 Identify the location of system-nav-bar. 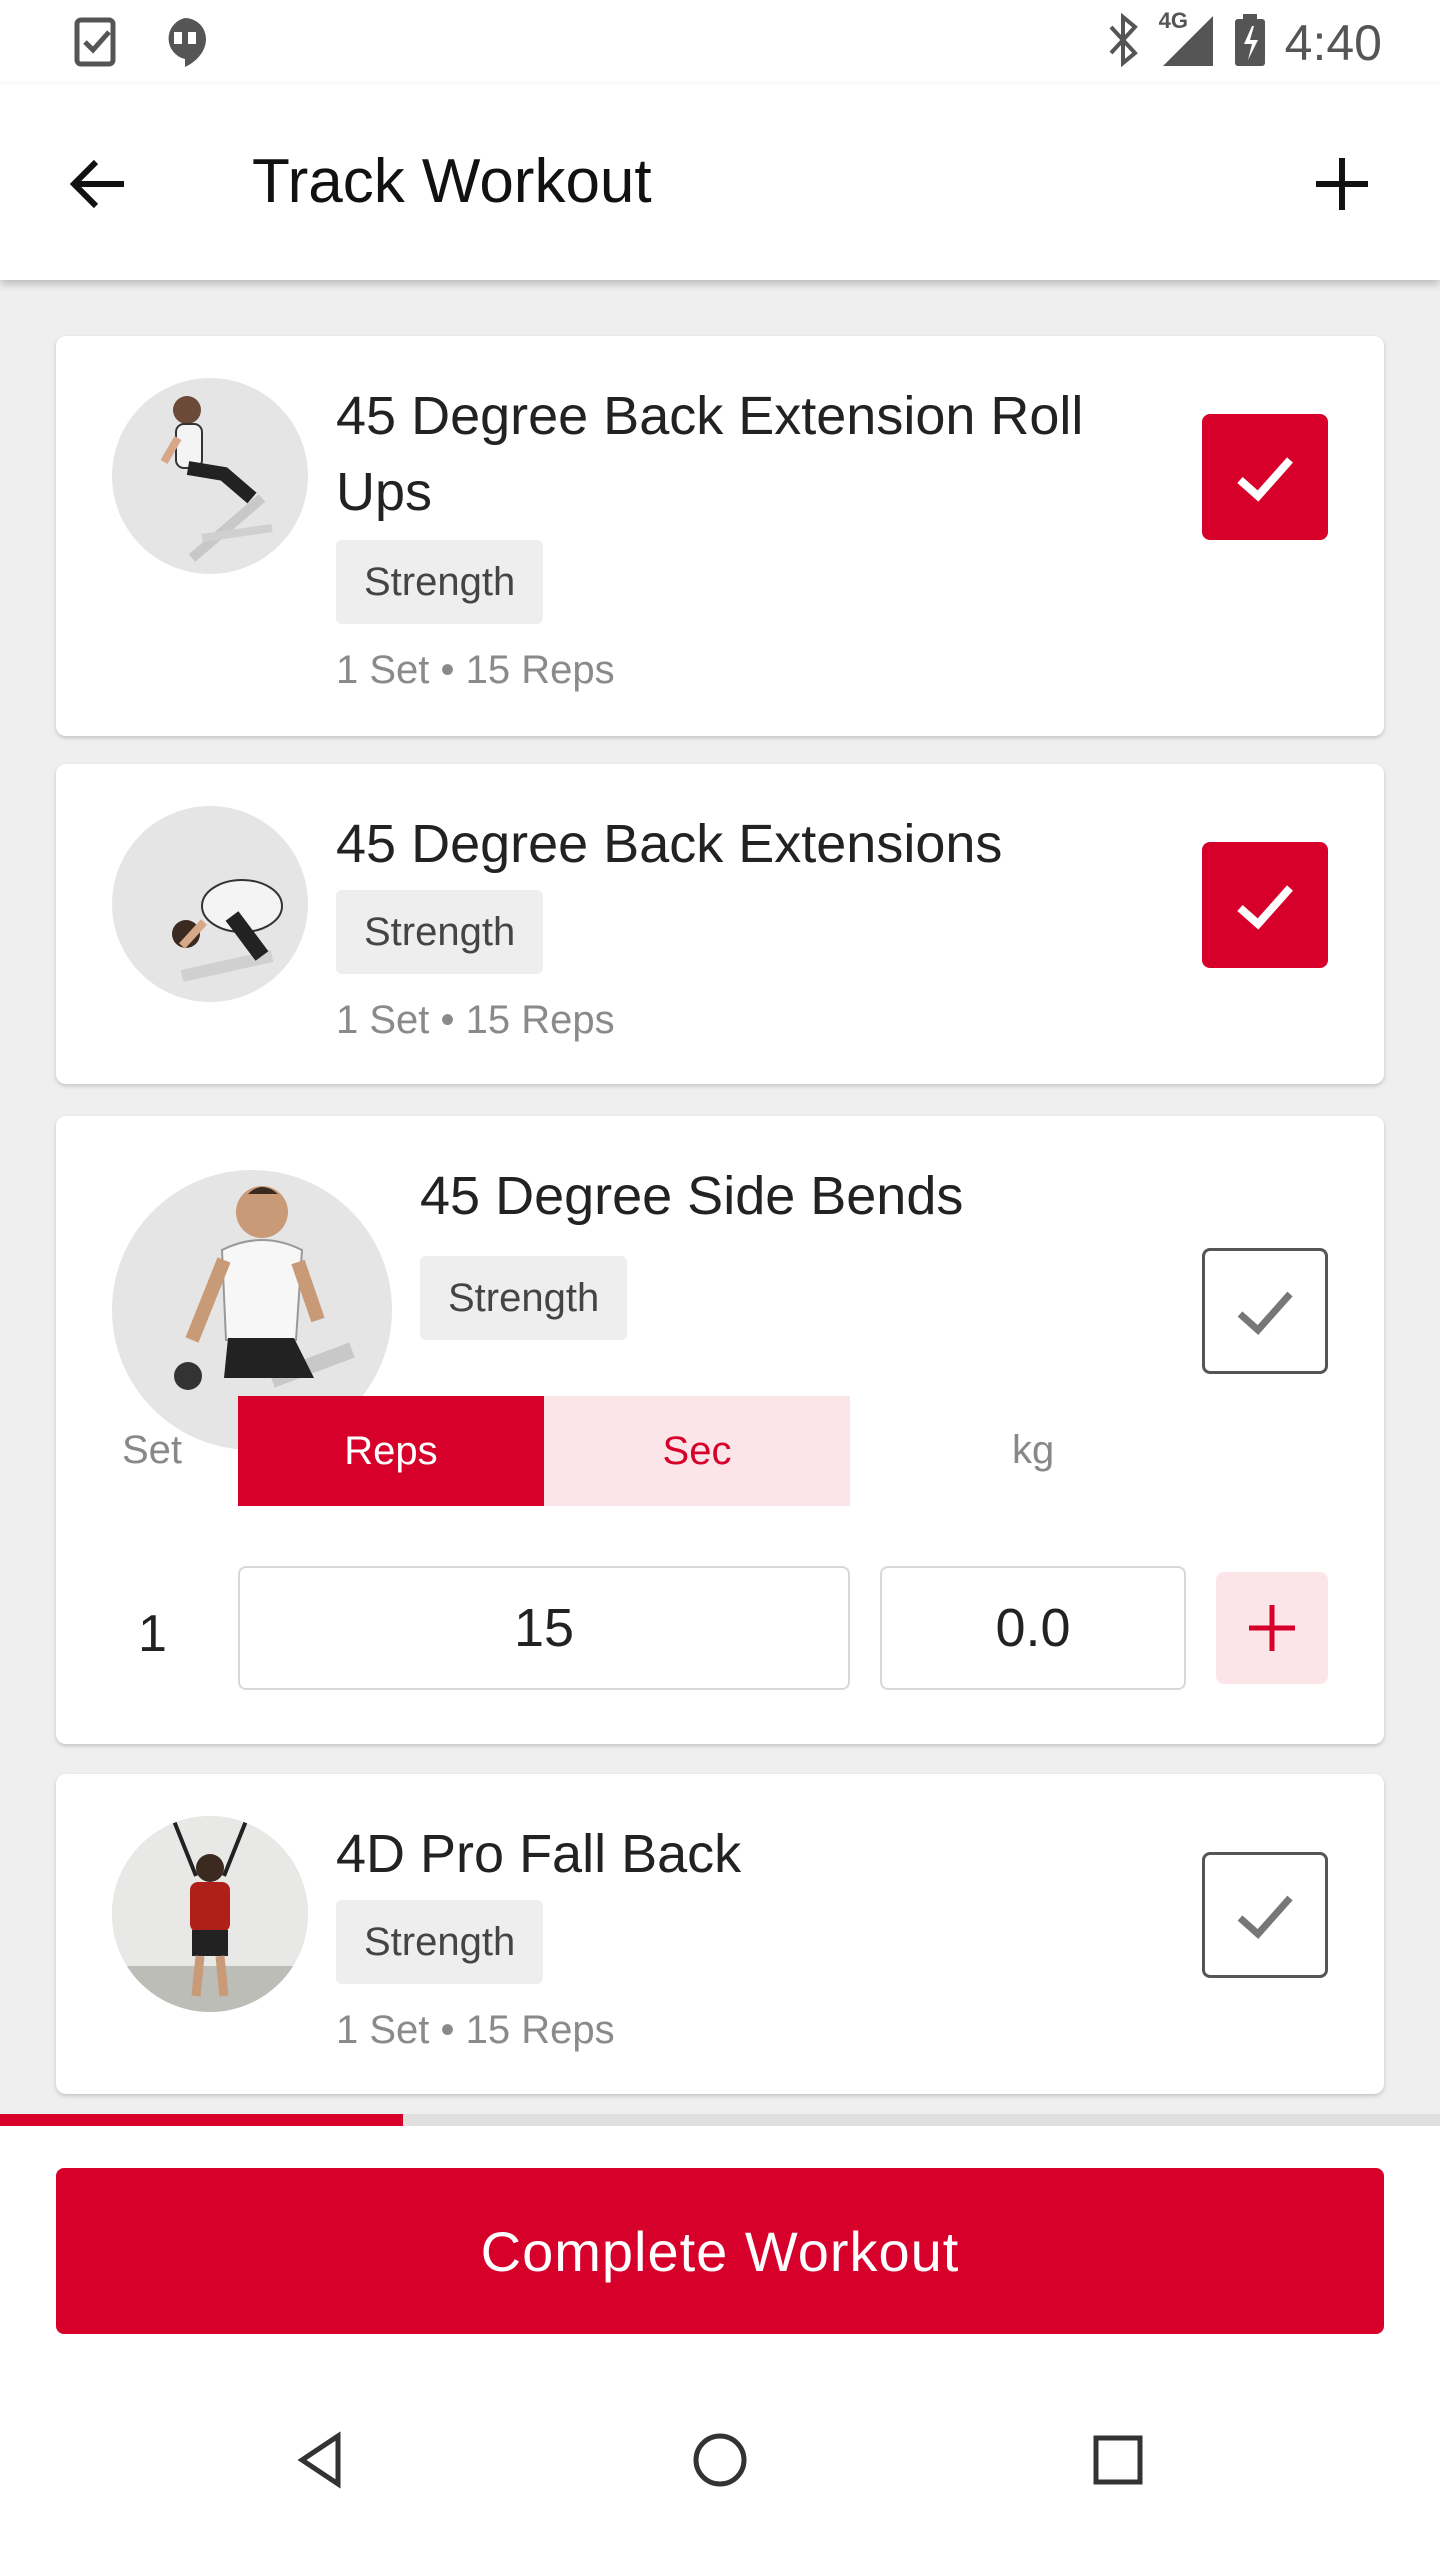
(720, 2460).